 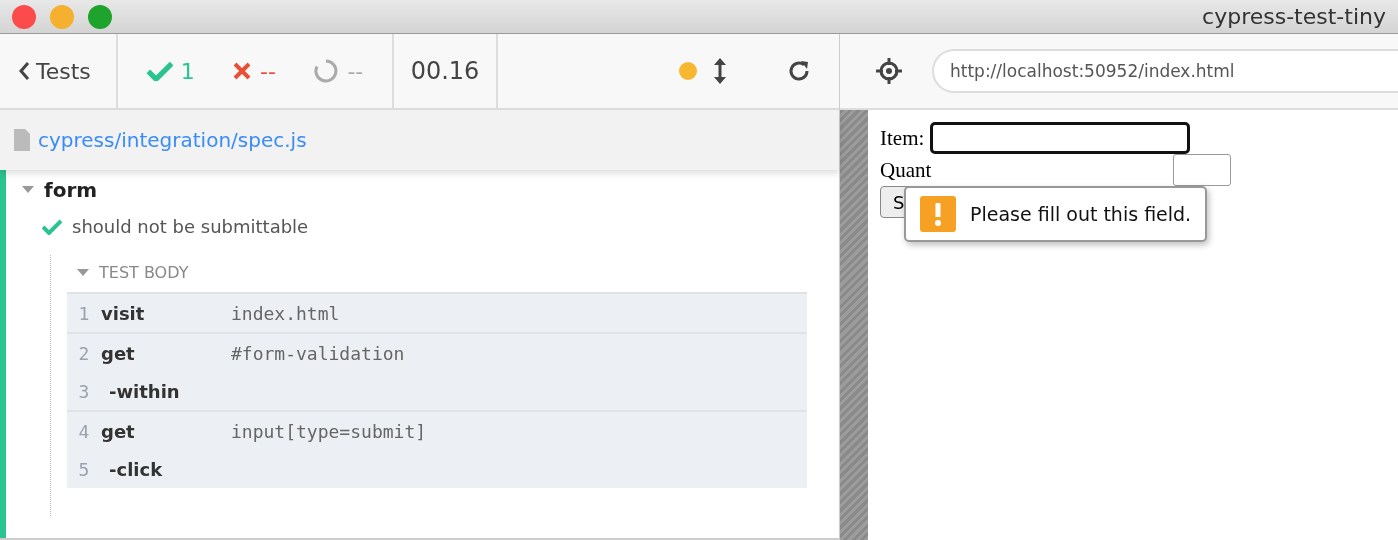 What do you see at coordinates (355, 71) in the screenshot?
I see `pending-count: --` at bounding box center [355, 71].